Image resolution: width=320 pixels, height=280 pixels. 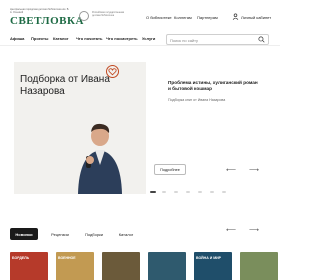 What do you see at coordinates (24, 234) in the screenshot?
I see `tab-new: Новинки` at bounding box center [24, 234].